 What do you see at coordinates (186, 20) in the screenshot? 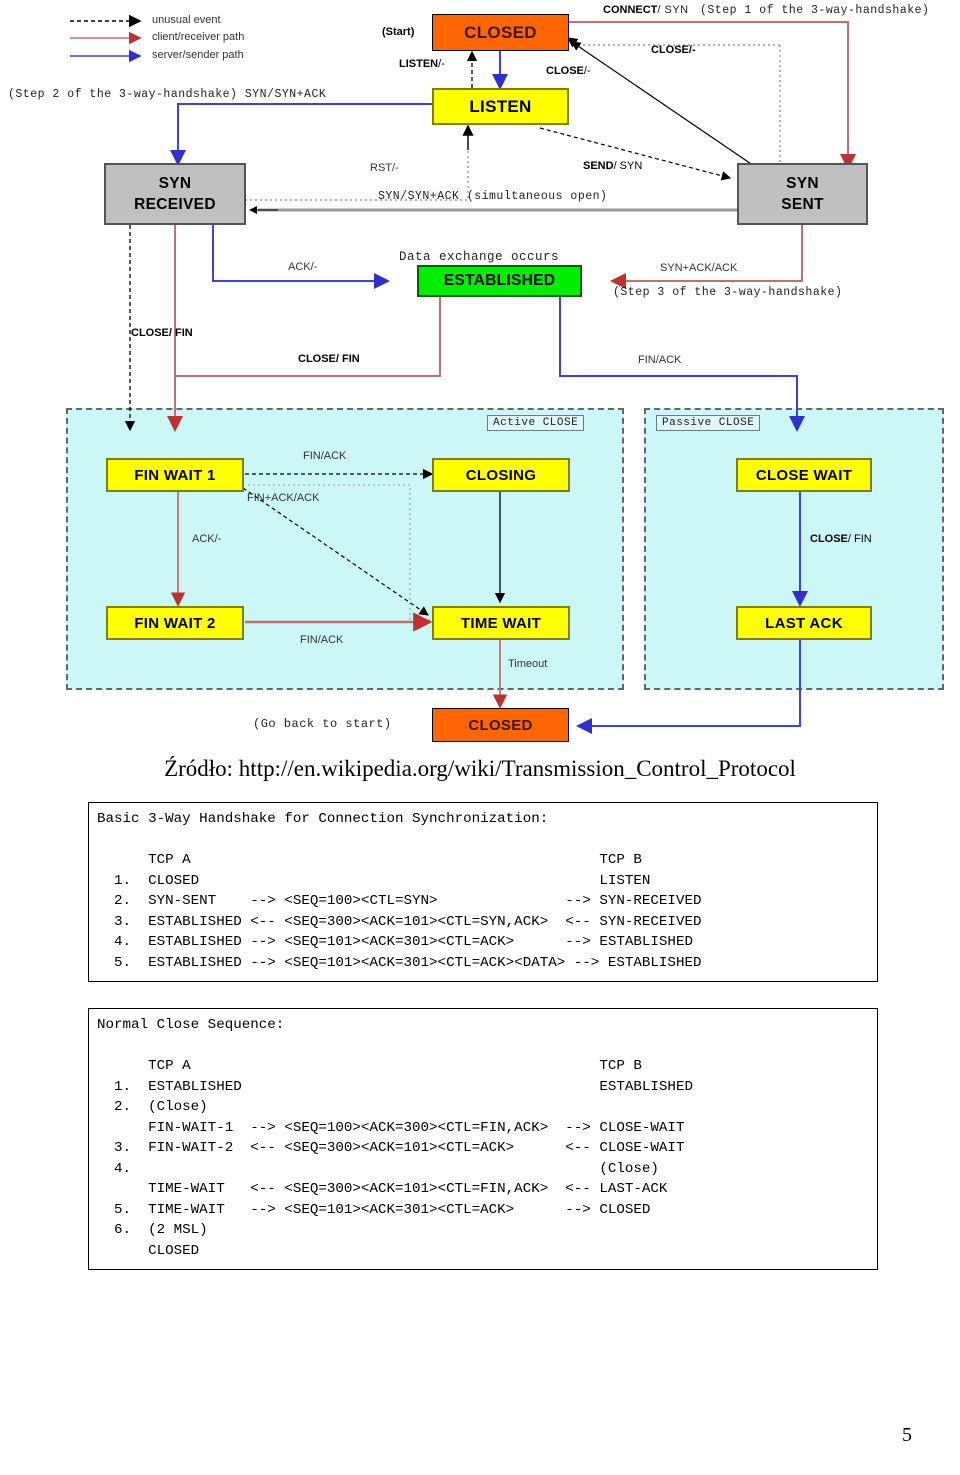
I see `legend-label-unusual-event: unusual event` at bounding box center [186, 20].